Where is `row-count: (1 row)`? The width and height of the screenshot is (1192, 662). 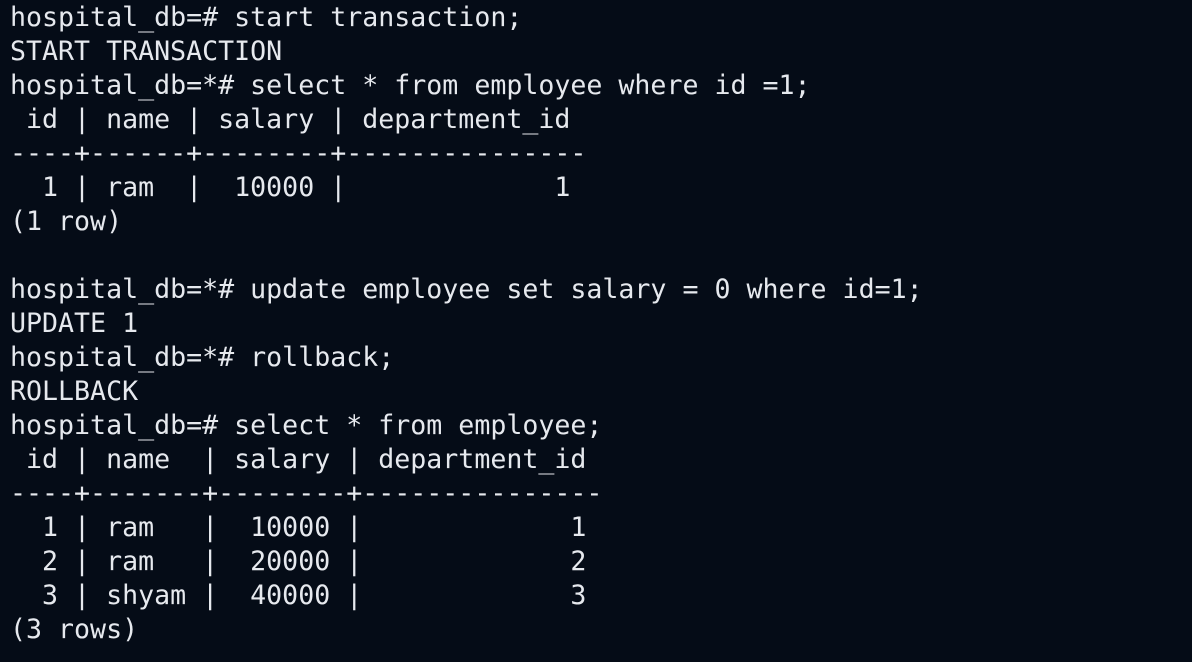 row-count: (1 row) is located at coordinates (66, 221).